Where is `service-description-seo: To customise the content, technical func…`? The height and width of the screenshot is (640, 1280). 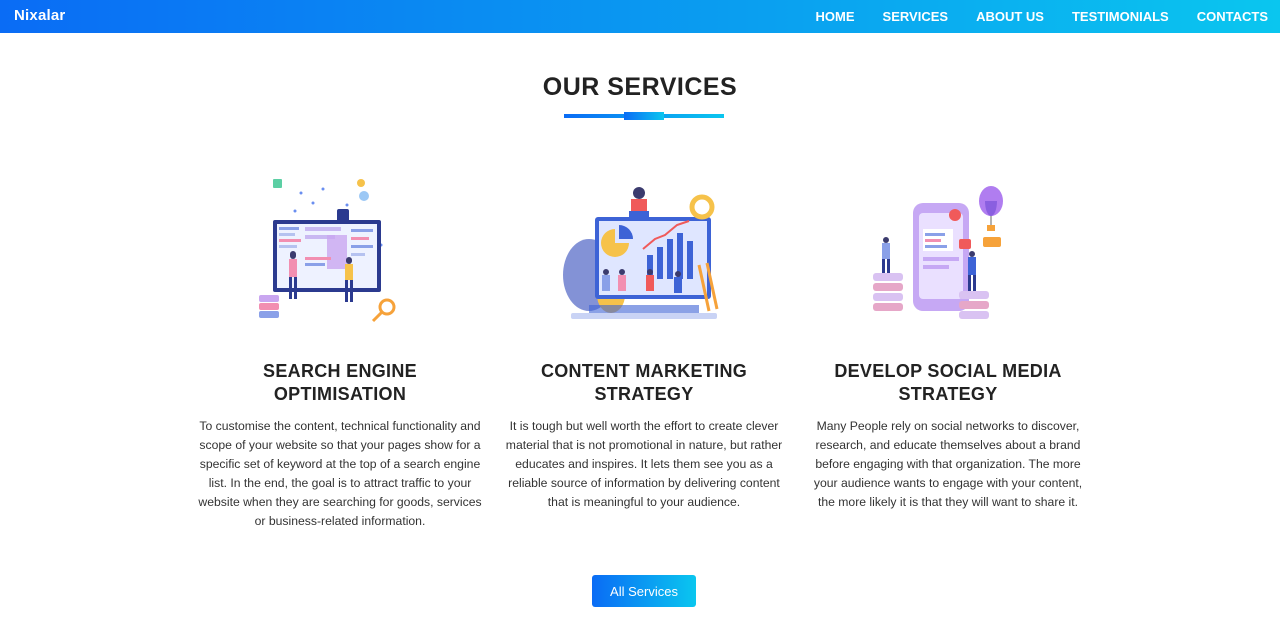 service-description-seo: To customise the content, technical func… is located at coordinates (340, 473).